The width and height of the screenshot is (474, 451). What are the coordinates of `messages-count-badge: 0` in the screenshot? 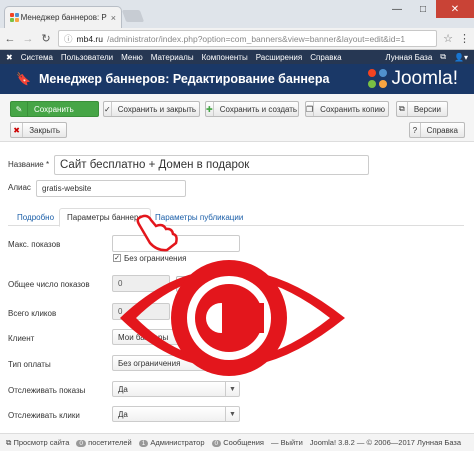 It's located at (216, 443).